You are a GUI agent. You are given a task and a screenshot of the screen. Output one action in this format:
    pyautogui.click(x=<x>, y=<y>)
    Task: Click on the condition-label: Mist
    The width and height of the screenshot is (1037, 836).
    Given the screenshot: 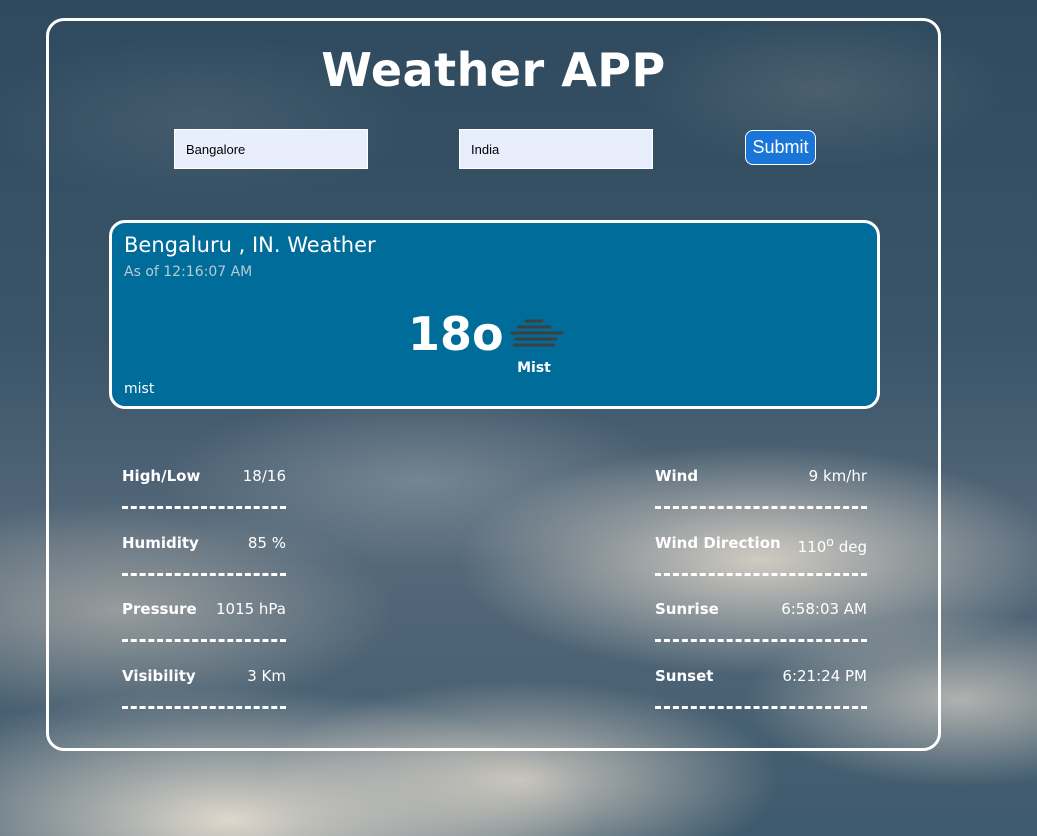 What is the action you would take?
    pyautogui.click(x=534, y=368)
    